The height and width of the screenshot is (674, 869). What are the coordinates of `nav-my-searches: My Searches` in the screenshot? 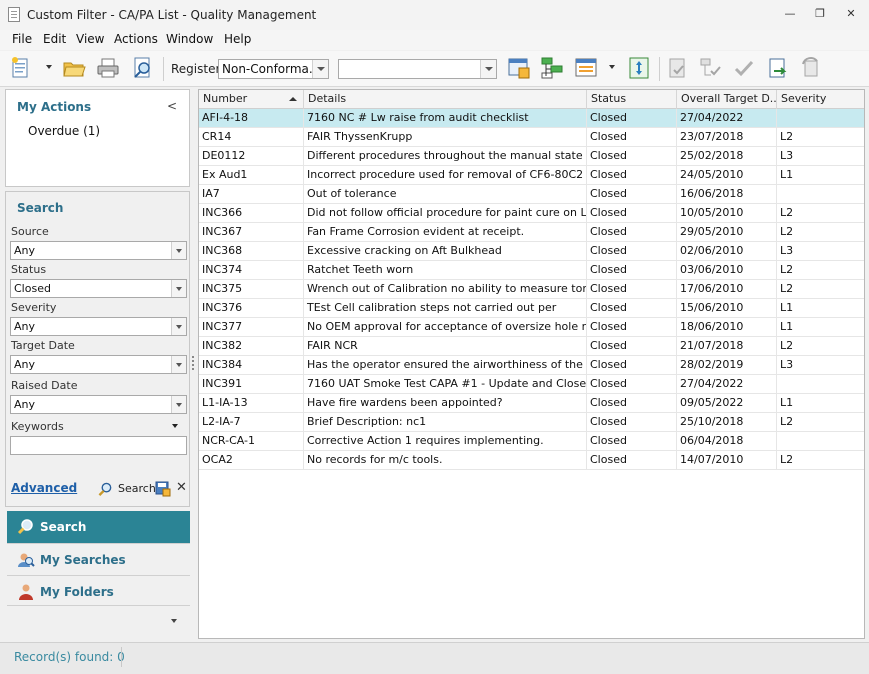 It's located at (98, 559).